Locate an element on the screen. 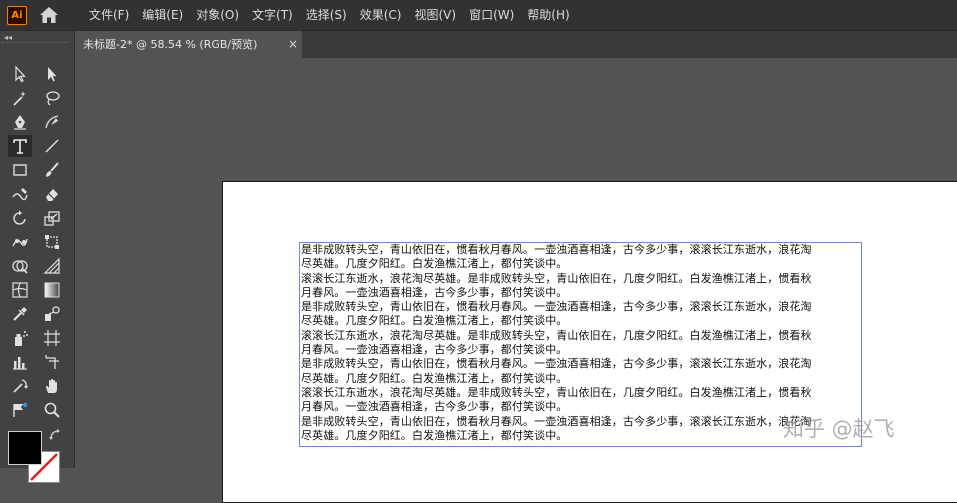  rotate-view-tool-icon is located at coordinates (20, 386).